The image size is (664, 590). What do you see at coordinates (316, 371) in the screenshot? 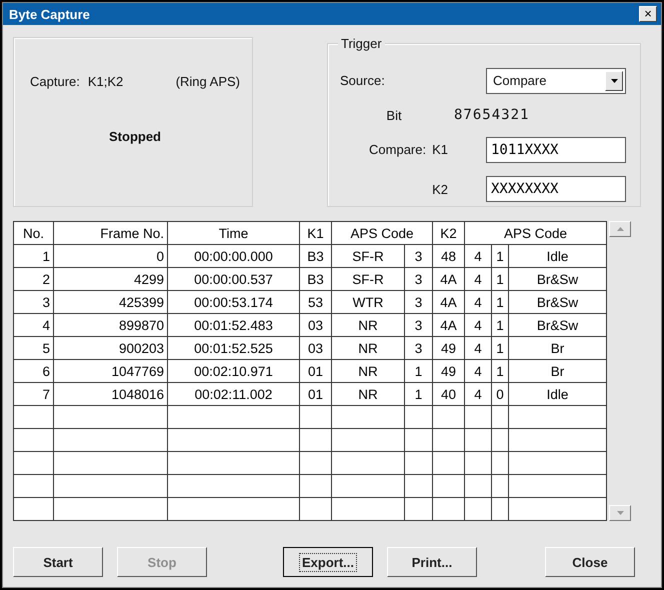
I see `table-cell: 01` at bounding box center [316, 371].